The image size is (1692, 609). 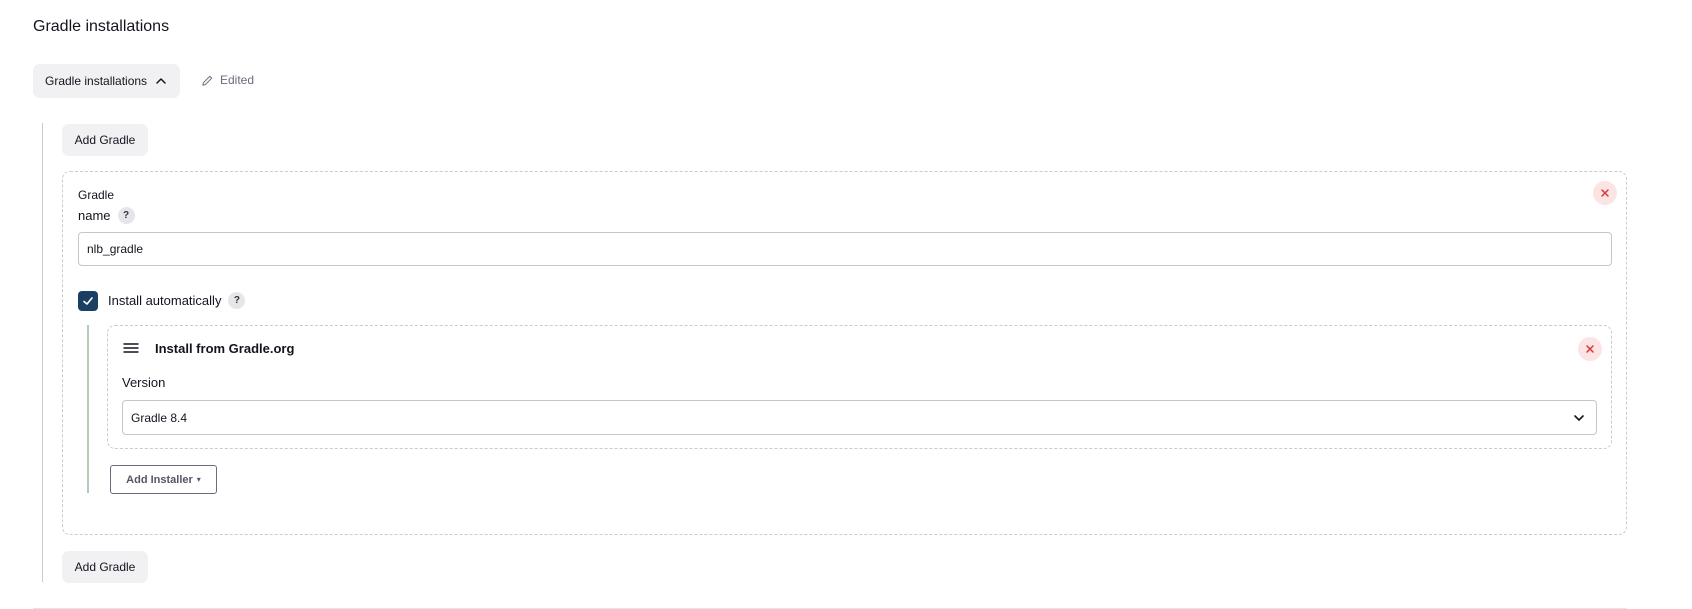 What do you see at coordinates (42, 352) in the screenshot?
I see `nesting-rule` at bounding box center [42, 352].